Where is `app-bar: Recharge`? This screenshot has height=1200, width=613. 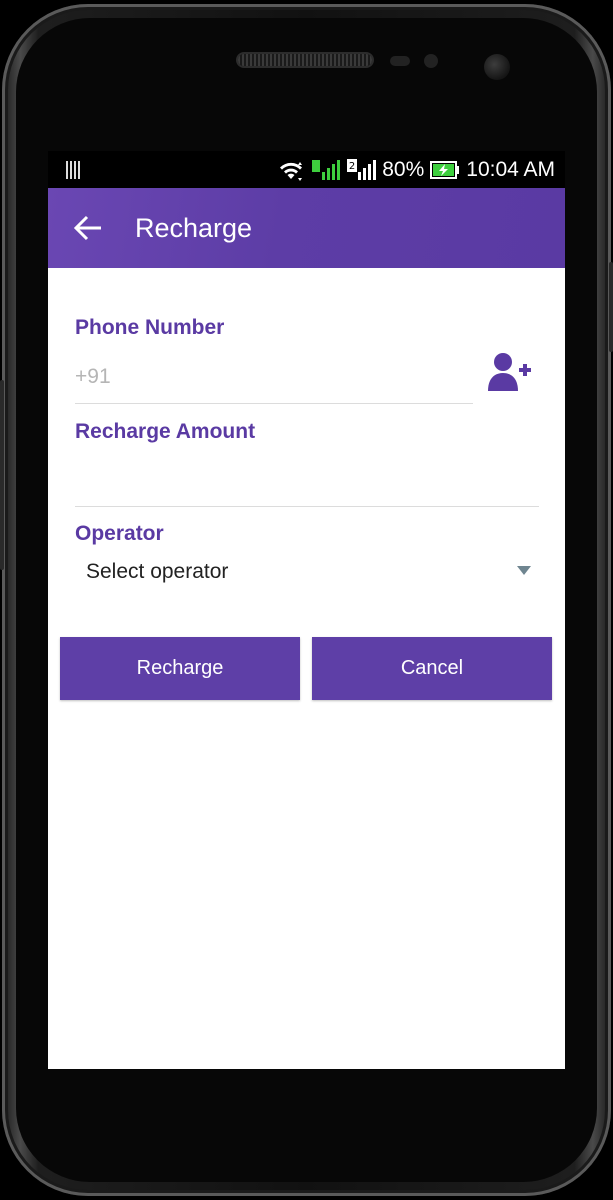
app-bar: Recharge is located at coordinates (306, 228).